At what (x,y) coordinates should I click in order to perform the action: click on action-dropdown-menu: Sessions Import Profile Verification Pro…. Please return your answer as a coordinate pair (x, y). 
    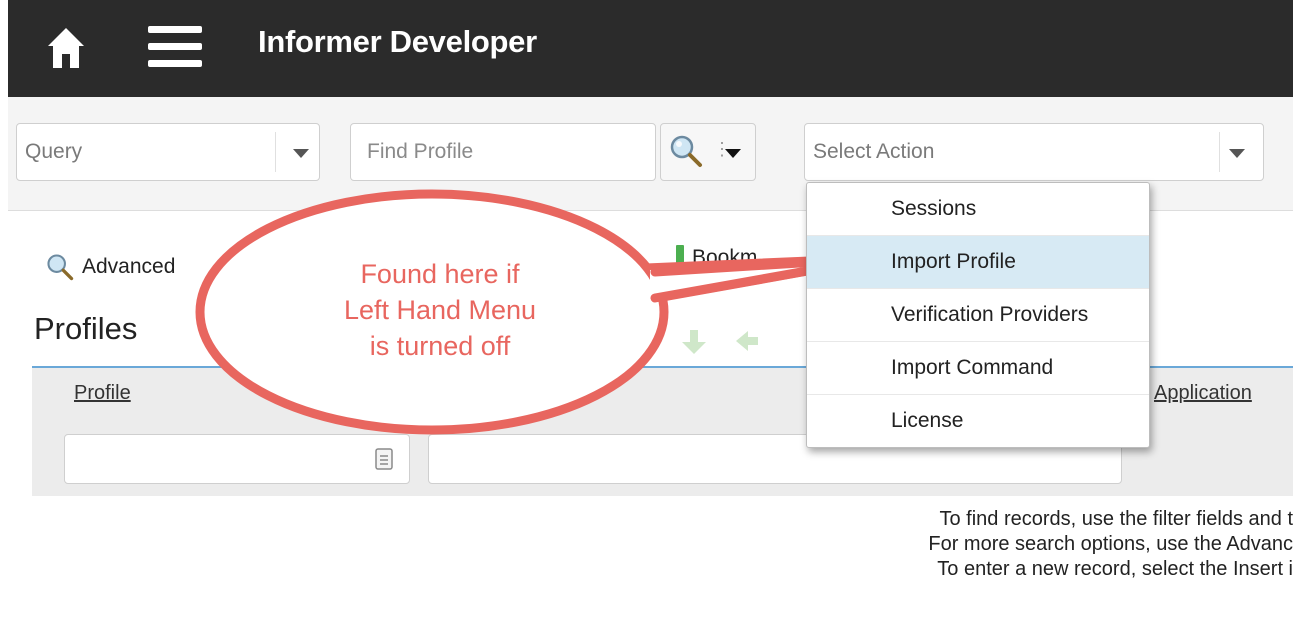
    Looking at the image, I should click on (978, 315).